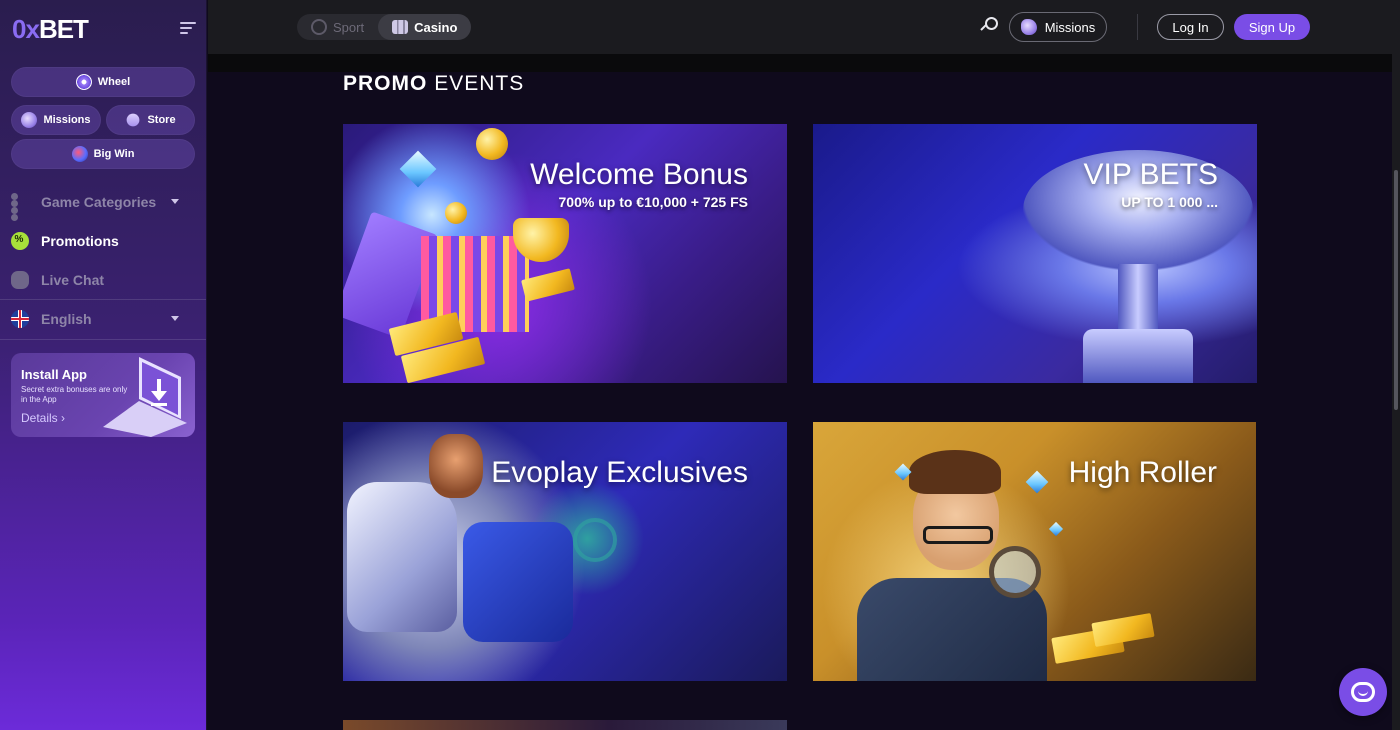 This screenshot has width=1400, height=730. Describe the element at coordinates (114, 154) in the screenshot. I see `big-win-label: Big Win` at that location.